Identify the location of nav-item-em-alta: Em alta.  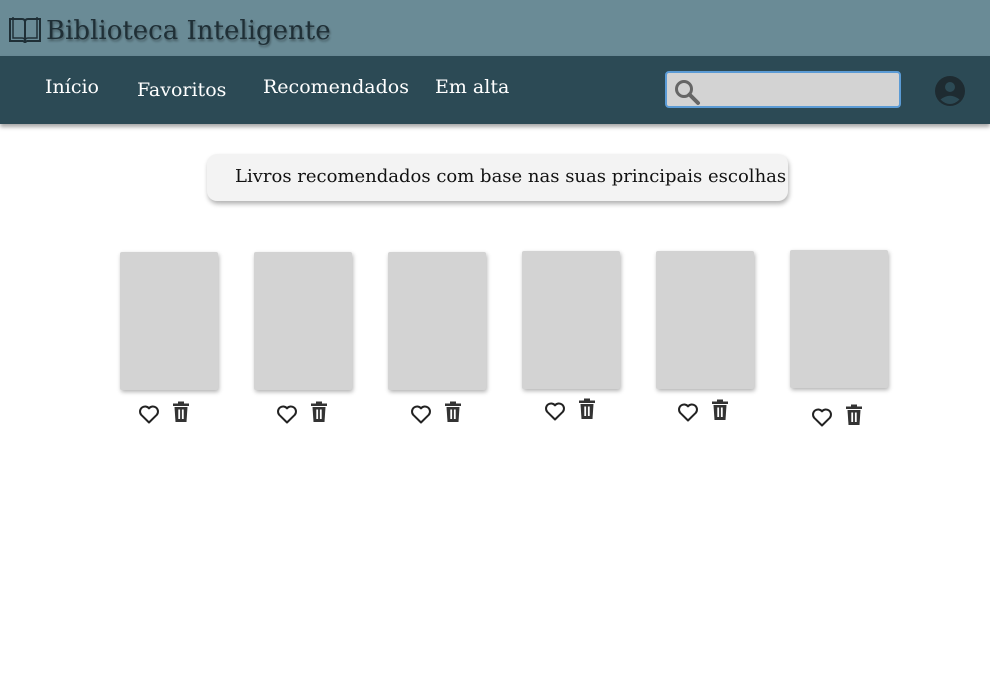
(472, 87).